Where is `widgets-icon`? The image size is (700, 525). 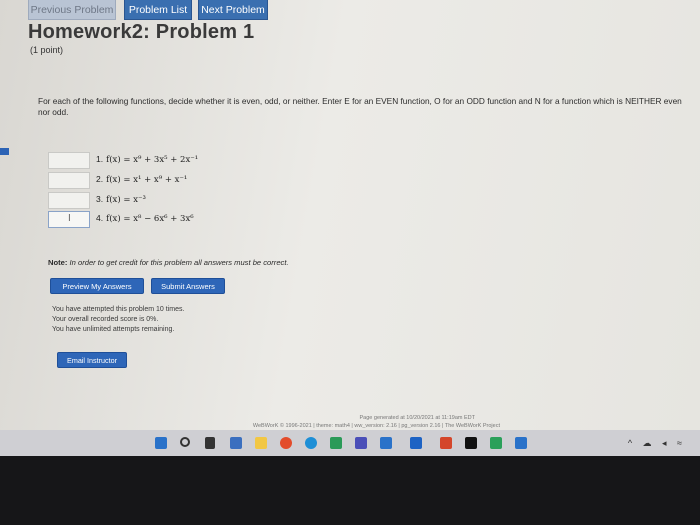
widgets-icon is located at coordinates (236, 443).